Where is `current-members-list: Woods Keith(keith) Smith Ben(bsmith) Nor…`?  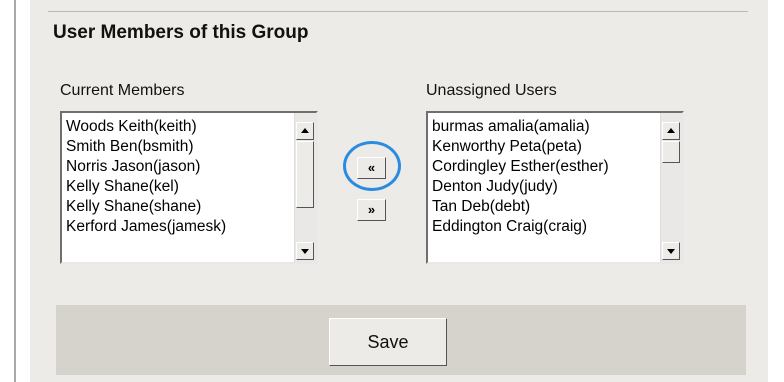 current-members-list: Woods Keith(keith) Smith Ben(bsmith) Nor… is located at coordinates (189, 187).